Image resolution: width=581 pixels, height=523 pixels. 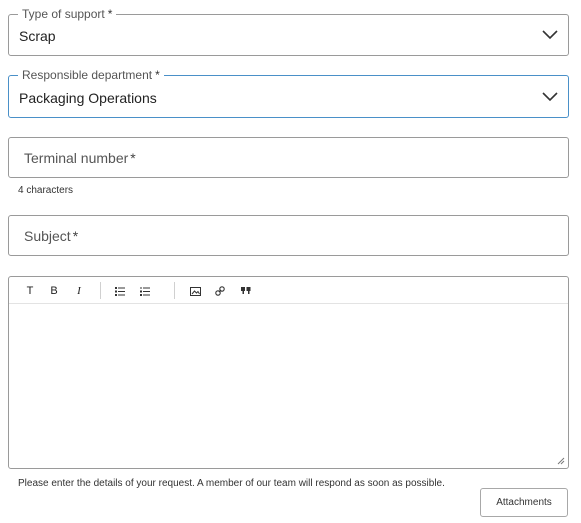 What do you see at coordinates (288, 290) in the screenshot?
I see `editor-toolbar: T B I` at bounding box center [288, 290].